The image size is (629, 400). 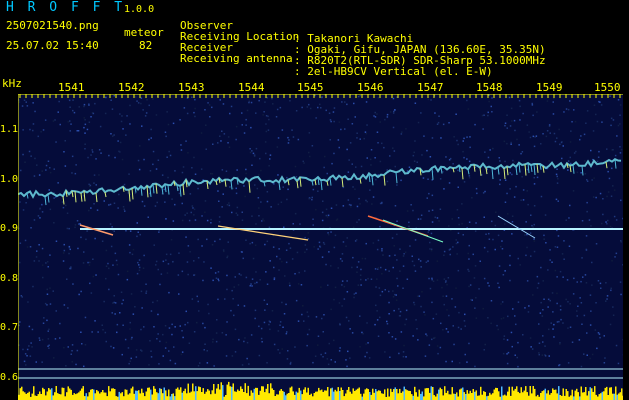 I want to click on info-value: : 2el-HB9CV Vertical (el. E-W), so click(x=393, y=71).